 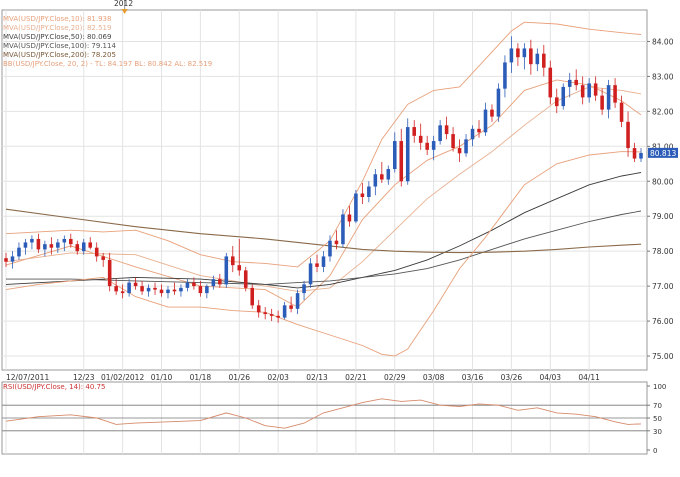 I want to click on legend-mva-20: MVA(USD/JPY.Close,20): 82.519, so click(x=57, y=28).